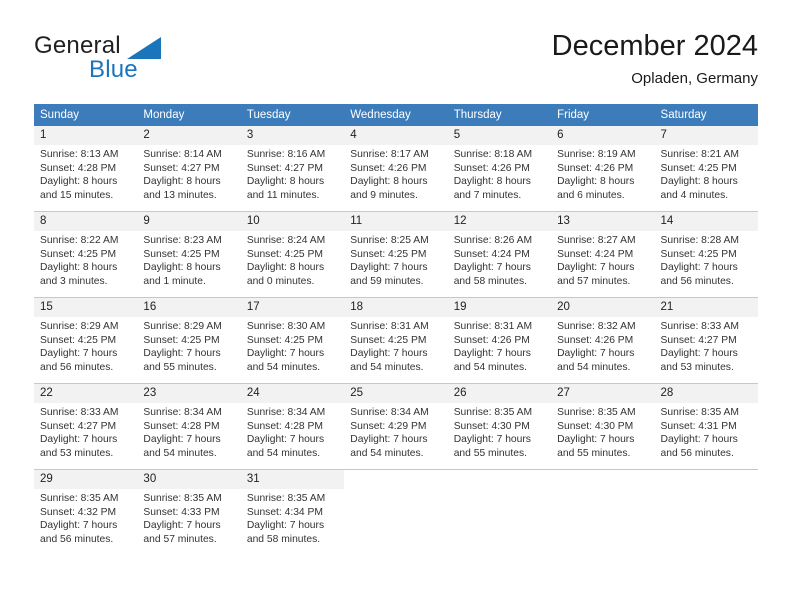  Describe the element at coordinates (595, 426) in the screenshot. I see `sunset-text: Sunset: 4:30 PM` at that location.